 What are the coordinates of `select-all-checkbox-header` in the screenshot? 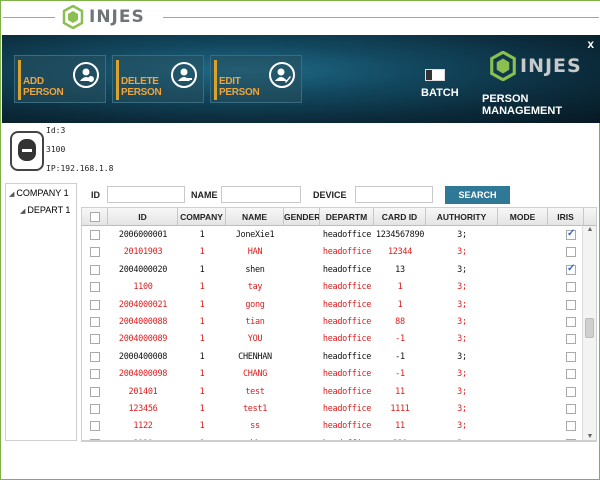 It's located at (95, 217).